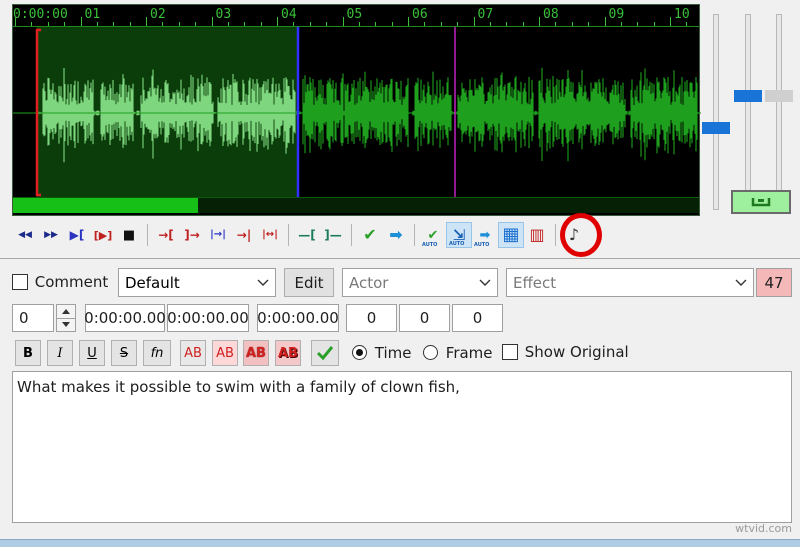 The image size is (800, 547). What do you see at coordinates (51, 235) in the screenshot?
I see `fast-forward-button: ▶▶` at bounding box center [51, 235].